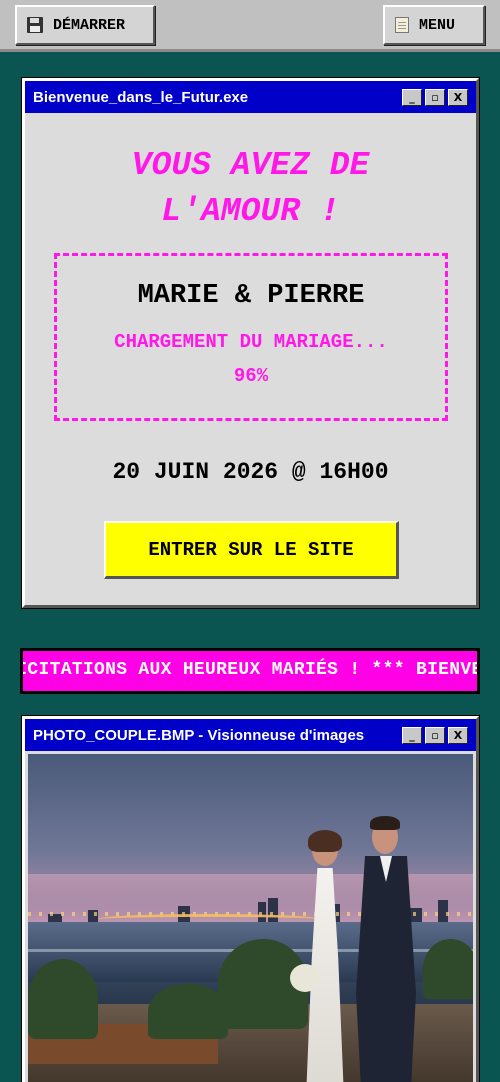 The height and width of the screenshot is (1082, 500). I want to click on taskbar: DÉMARRER MENU, so click(250, 26).